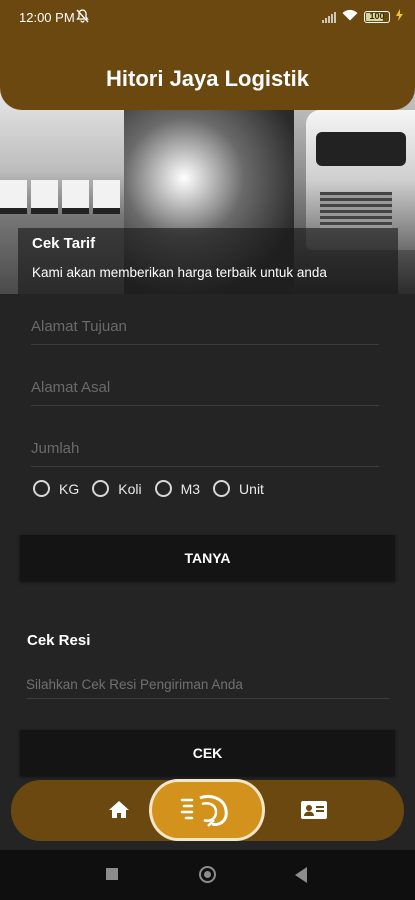 The width and height of the screenshot is (415, 900). Describe the element at coordinates (205, 453) in the screenshot. I see `jumlah-field: Jumlah` at that location.